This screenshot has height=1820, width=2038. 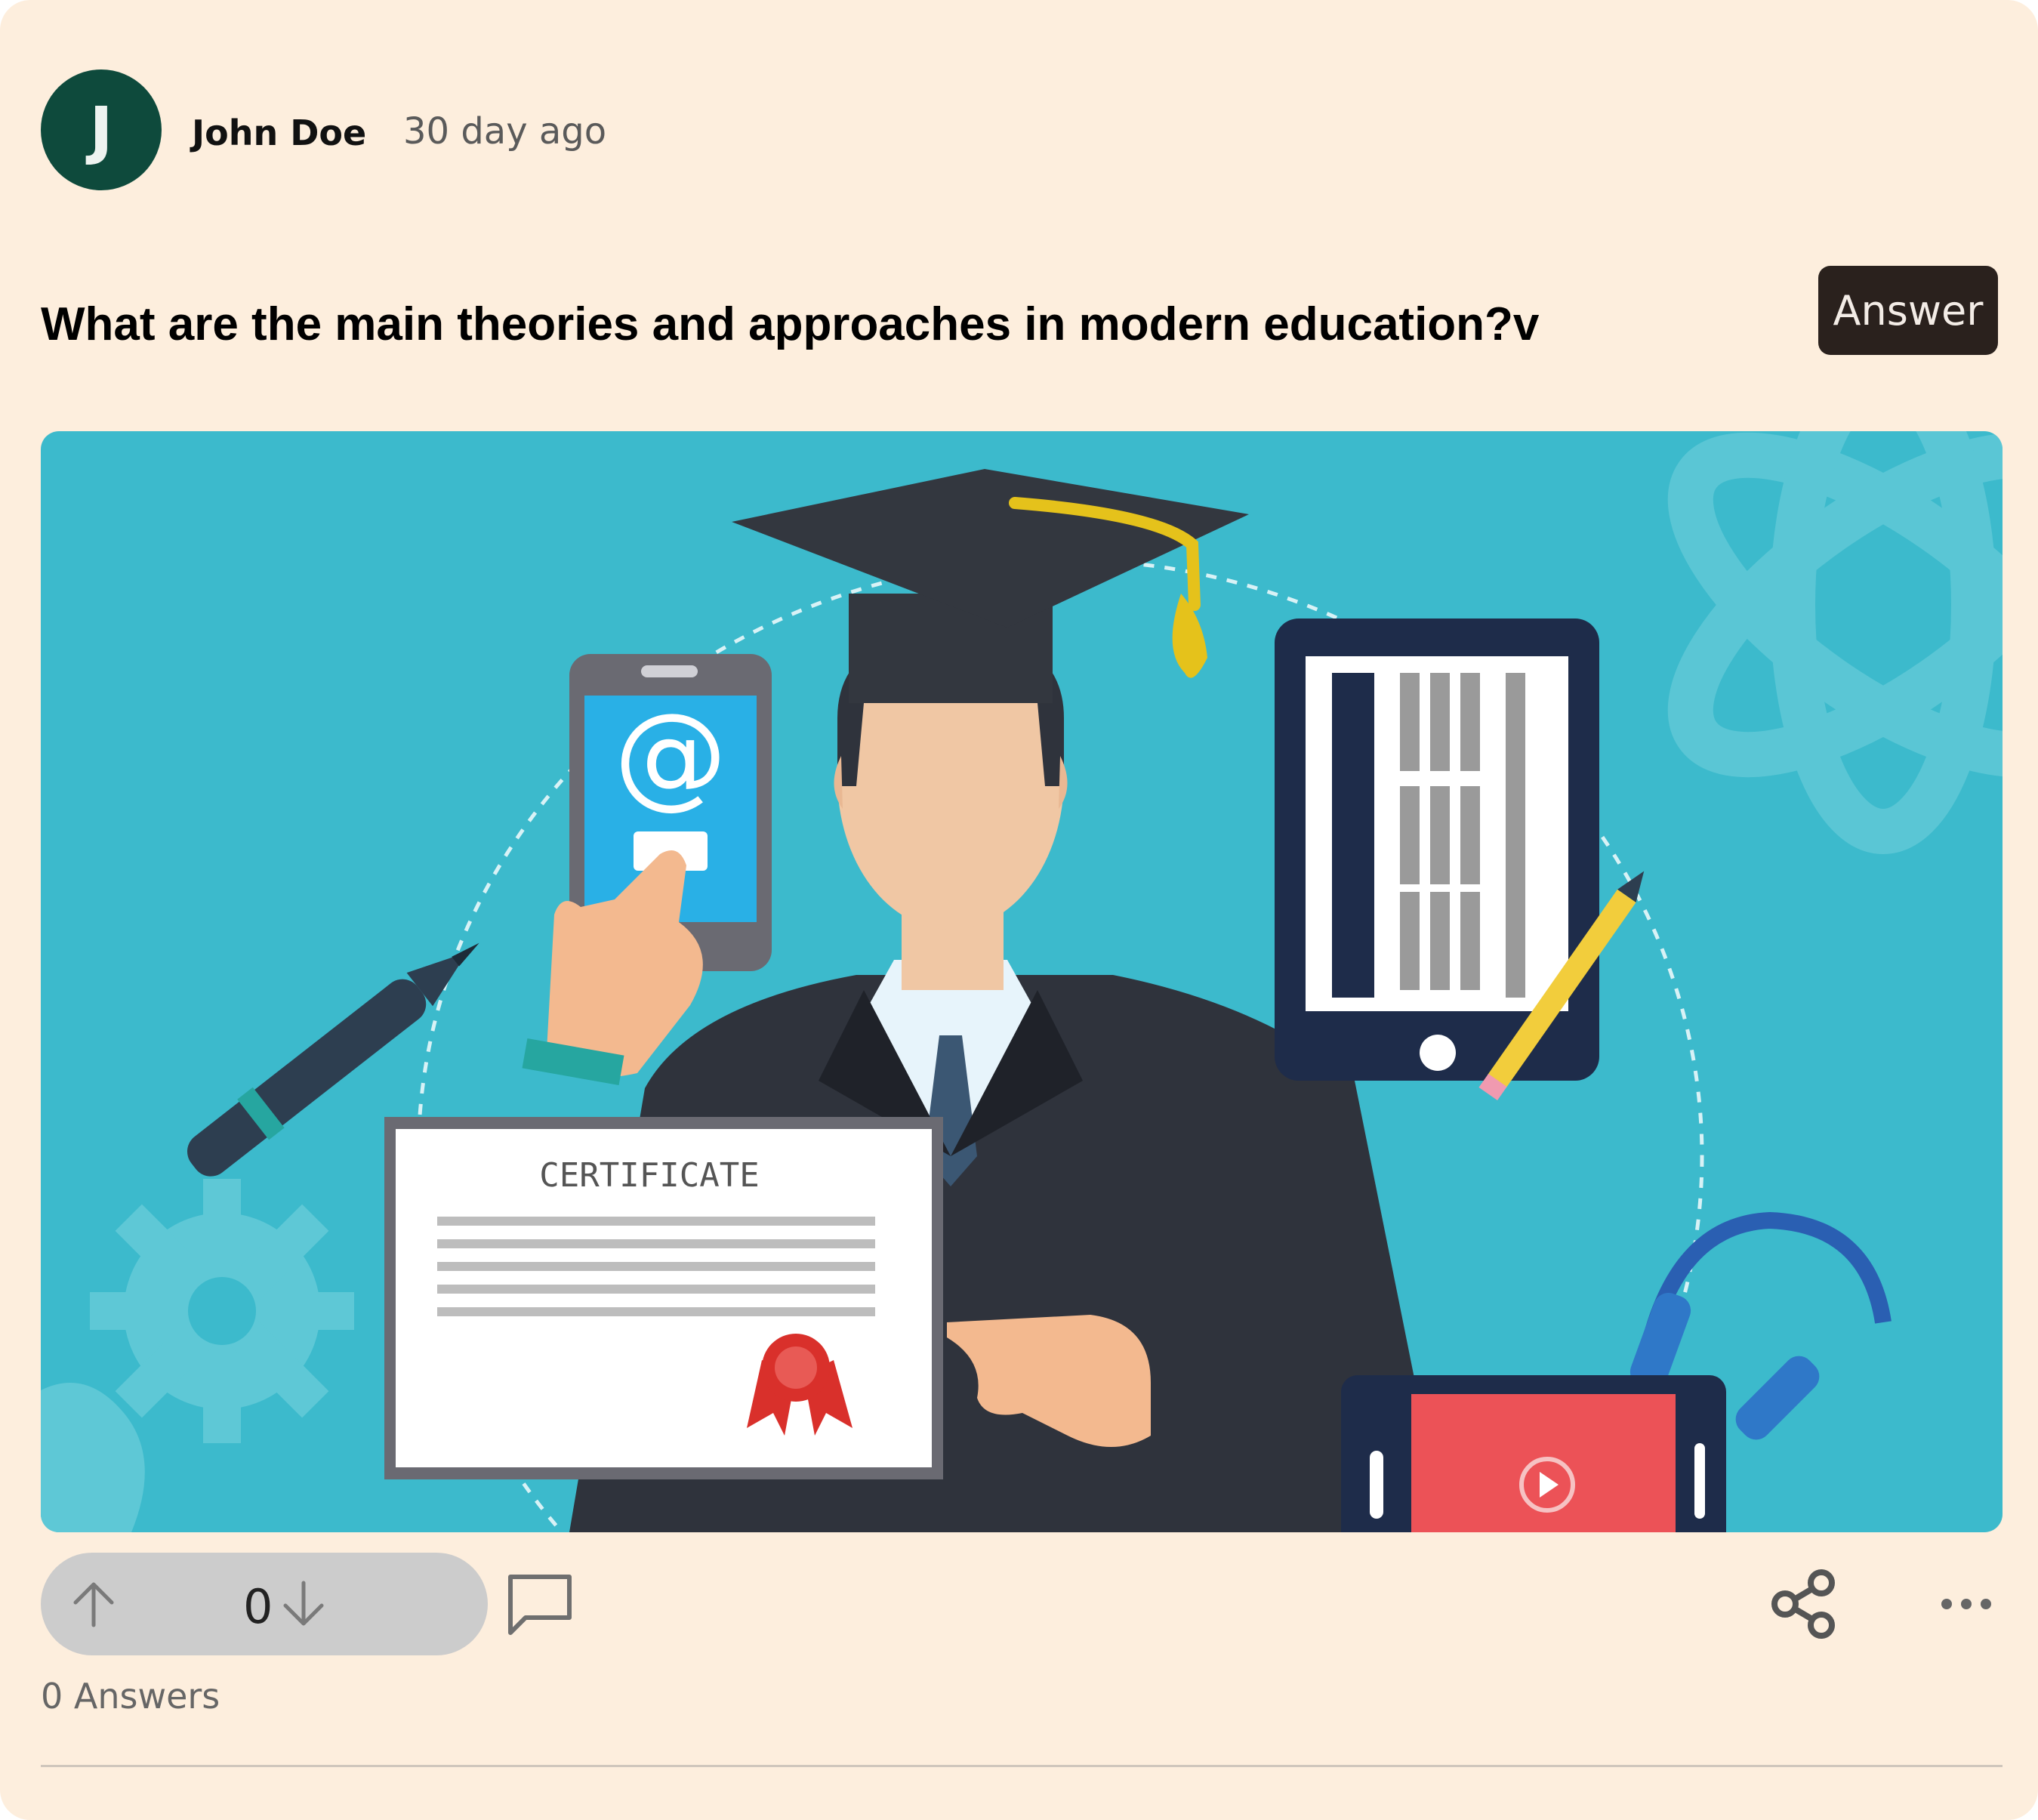 I want to click on avatar: J, so click(x=101, y=129).